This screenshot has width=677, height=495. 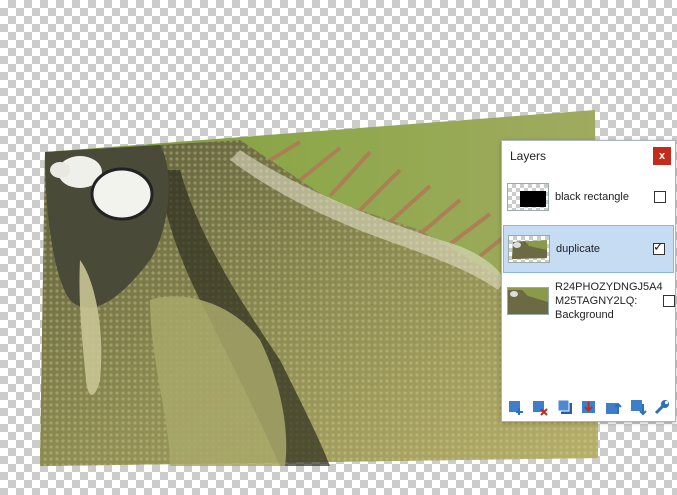 What do you see at coordinates (516, 407) in the screenshot?
I see `add-layer-icon` at bounding box center [516, 407].